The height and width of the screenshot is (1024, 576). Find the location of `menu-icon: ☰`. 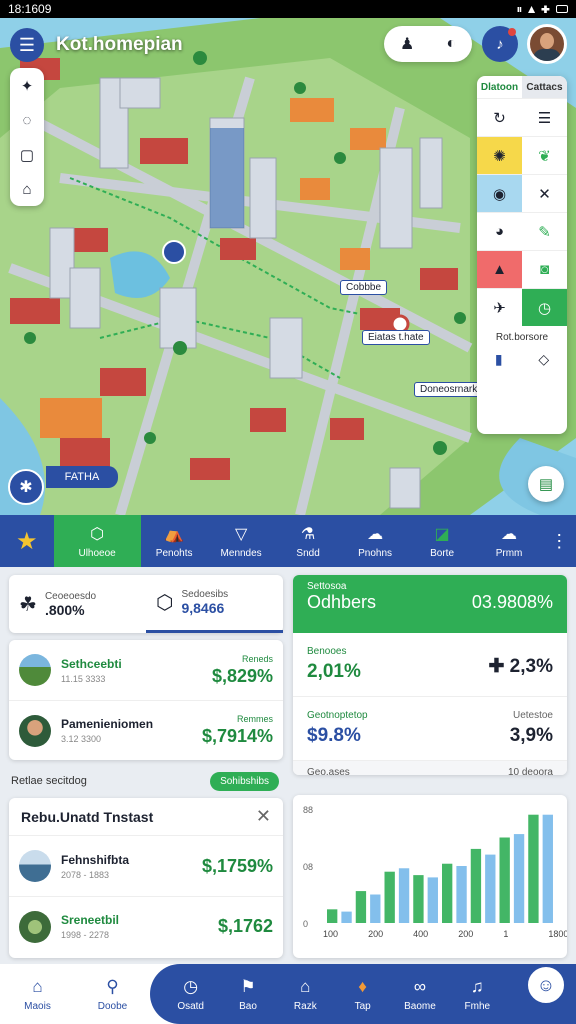

menu-icon: ☰ is located at coordinates (27, 44).